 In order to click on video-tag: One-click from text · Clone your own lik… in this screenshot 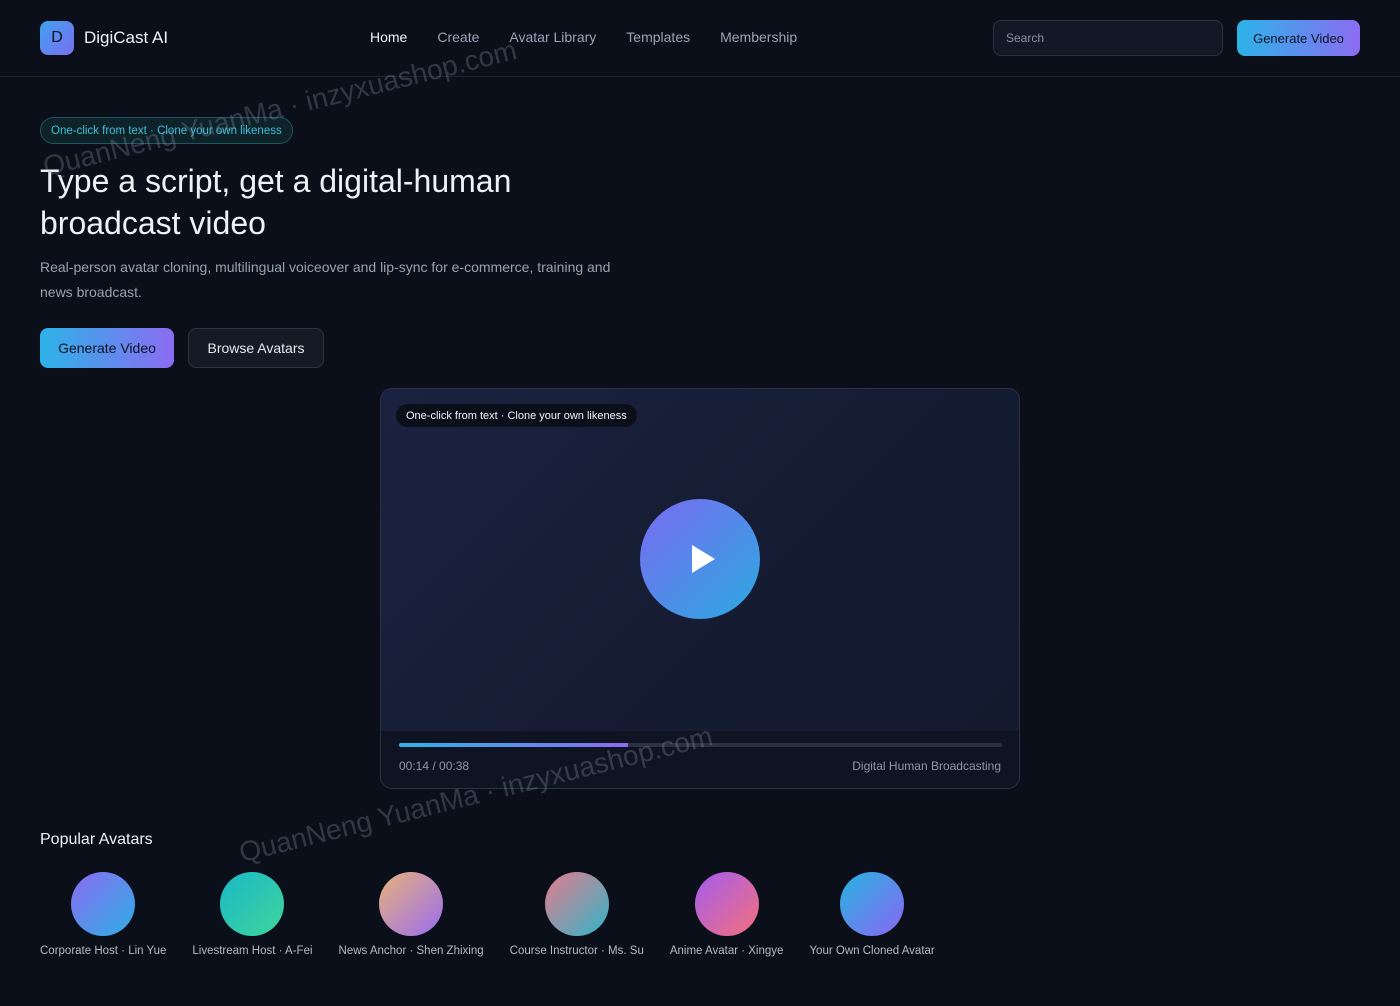, I will do `click(516, 415)`.